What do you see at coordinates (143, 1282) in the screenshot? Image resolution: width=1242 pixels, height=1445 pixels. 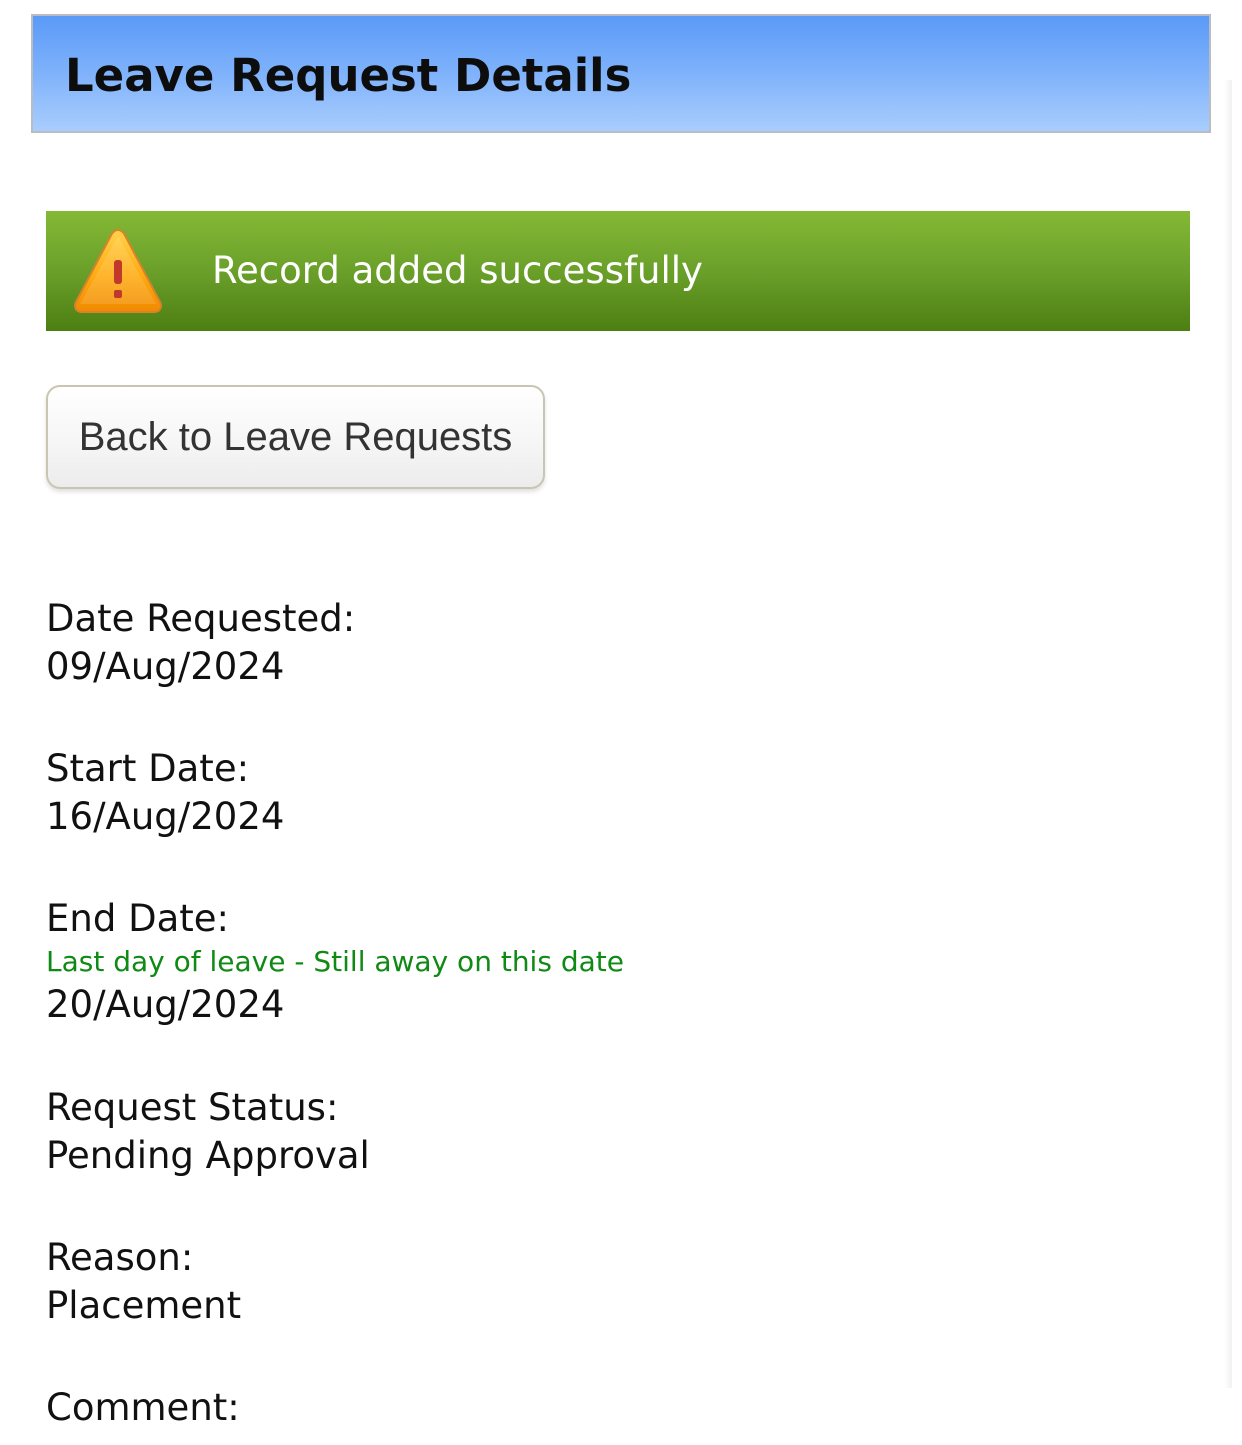 I see `reason-field: Reason: Placement` at bounding box center [143, 1282].